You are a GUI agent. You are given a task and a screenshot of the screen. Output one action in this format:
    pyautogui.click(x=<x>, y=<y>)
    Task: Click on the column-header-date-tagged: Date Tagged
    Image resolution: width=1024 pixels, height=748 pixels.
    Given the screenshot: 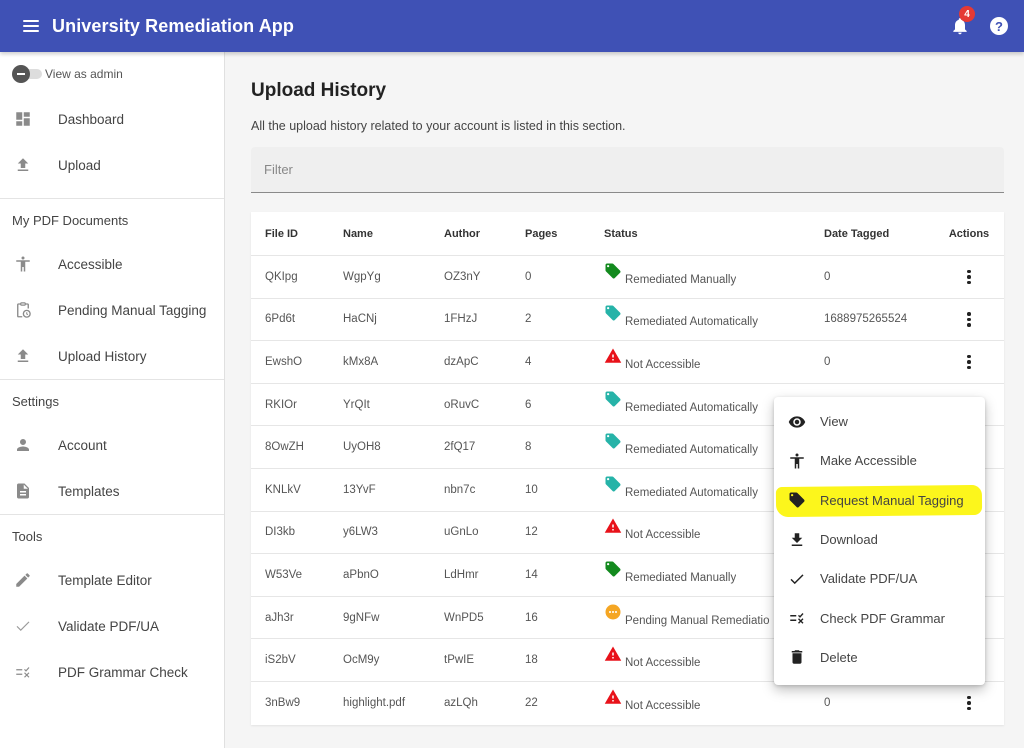 What is the action you would take?
    pyautogui.click(x=879, y=234)
    